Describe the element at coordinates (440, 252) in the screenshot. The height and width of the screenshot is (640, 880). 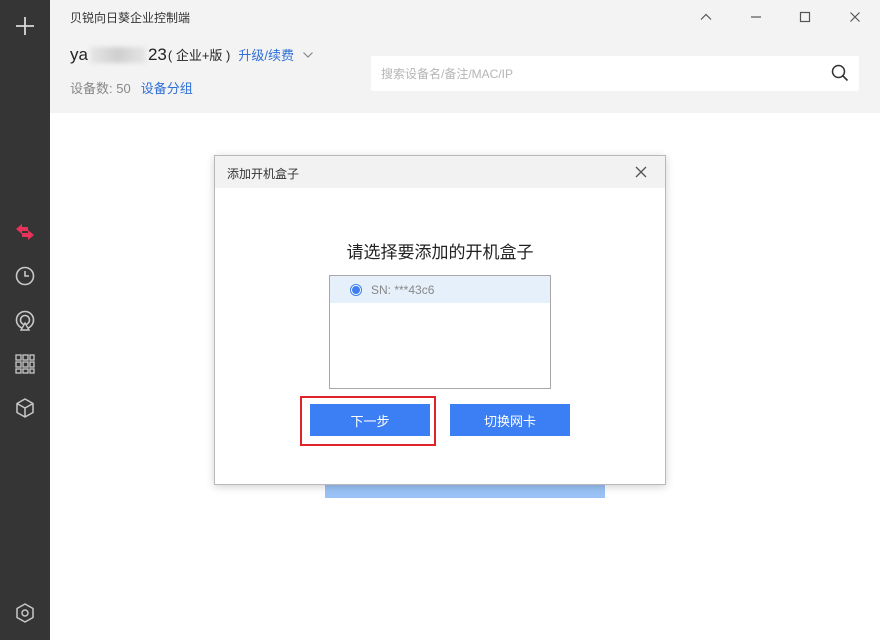
I see `dialog-heading: 请选择要添加的开机盒子` at that location.